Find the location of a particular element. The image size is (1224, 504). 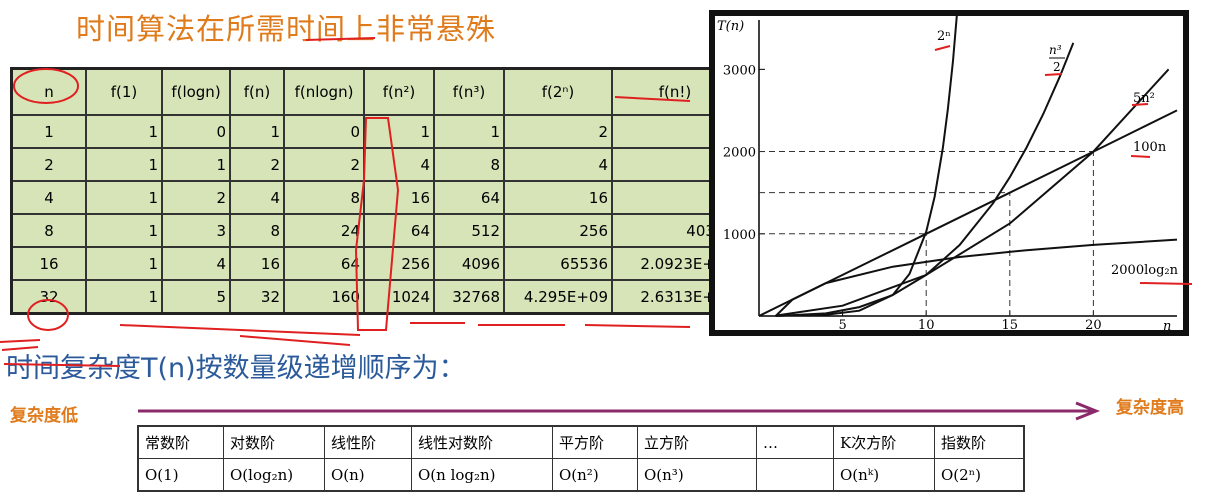

ink-underline-row is located at coordinates (240, 330).